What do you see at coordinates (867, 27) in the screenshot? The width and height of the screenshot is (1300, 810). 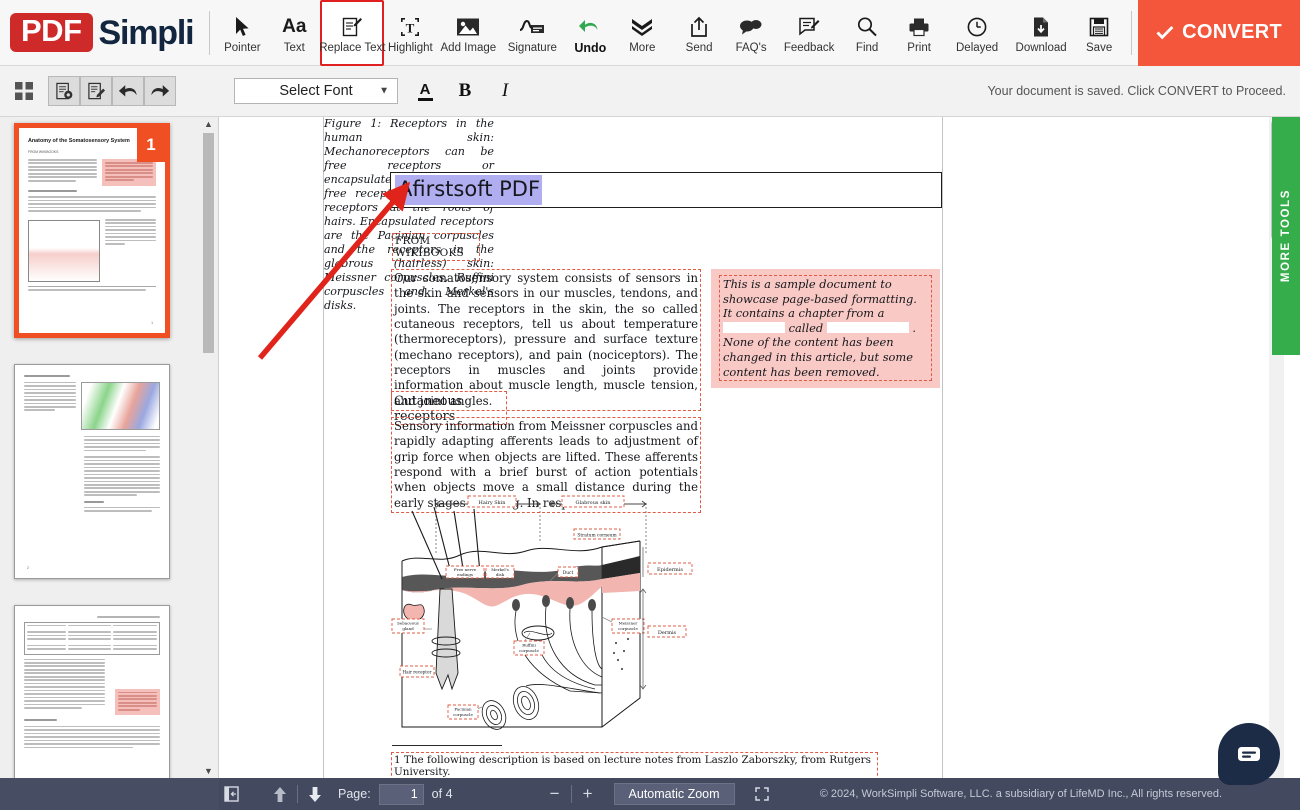 I see `magnifier-icon` at bounding box center [867, 27].